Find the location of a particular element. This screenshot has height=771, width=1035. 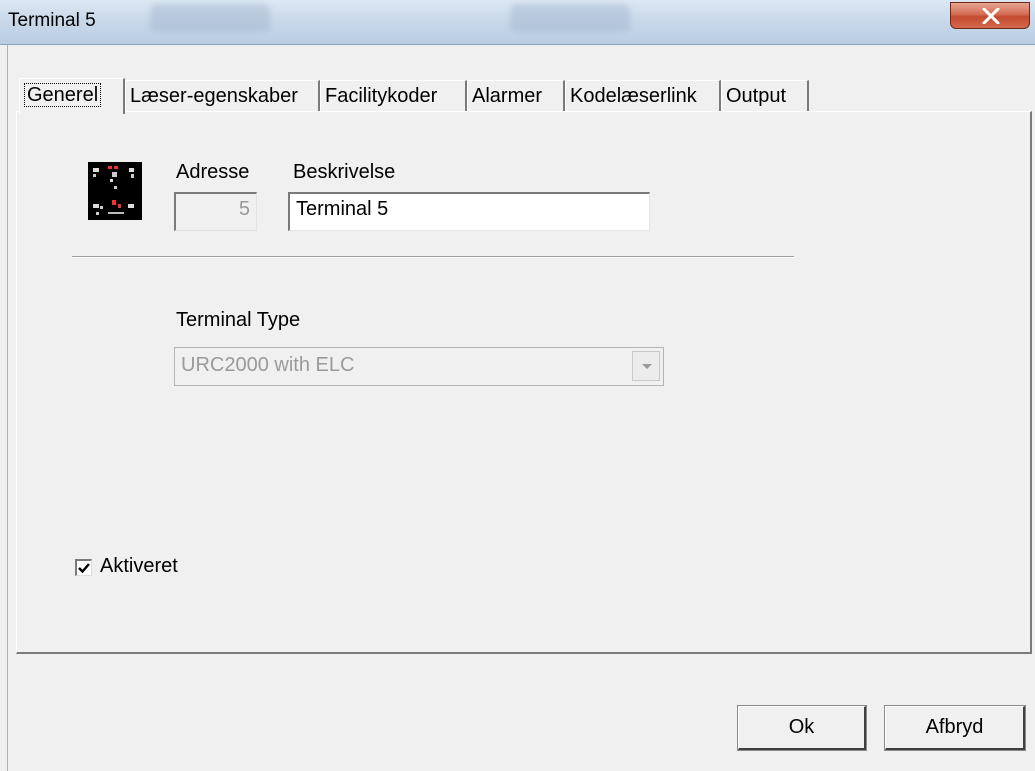

checkmark-icon is located at coordinates (84, 568).